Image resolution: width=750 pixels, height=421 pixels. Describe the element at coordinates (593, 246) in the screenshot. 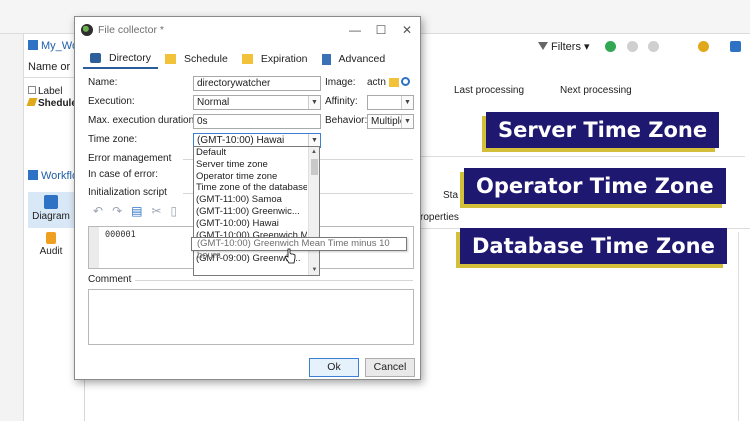

I see `caption-database-time-zone: Database Time Zone` at that location.